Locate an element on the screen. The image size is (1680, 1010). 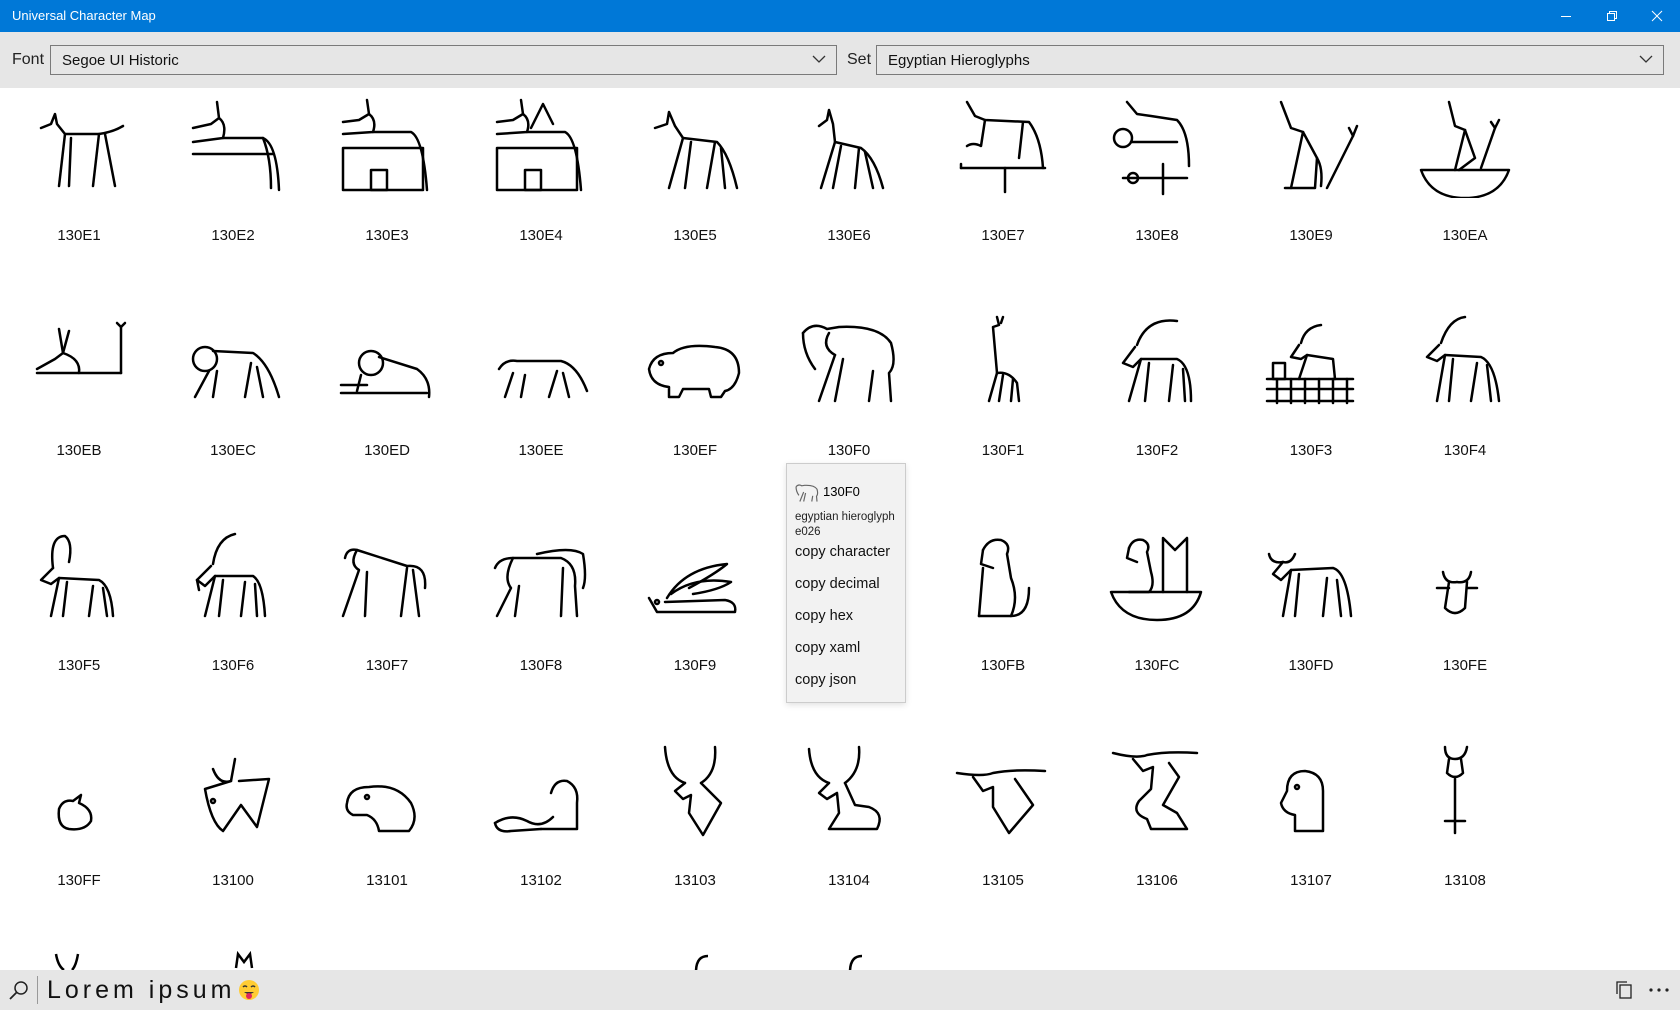
giraffe-glyph-icon is located at coordinates (1004, 359).